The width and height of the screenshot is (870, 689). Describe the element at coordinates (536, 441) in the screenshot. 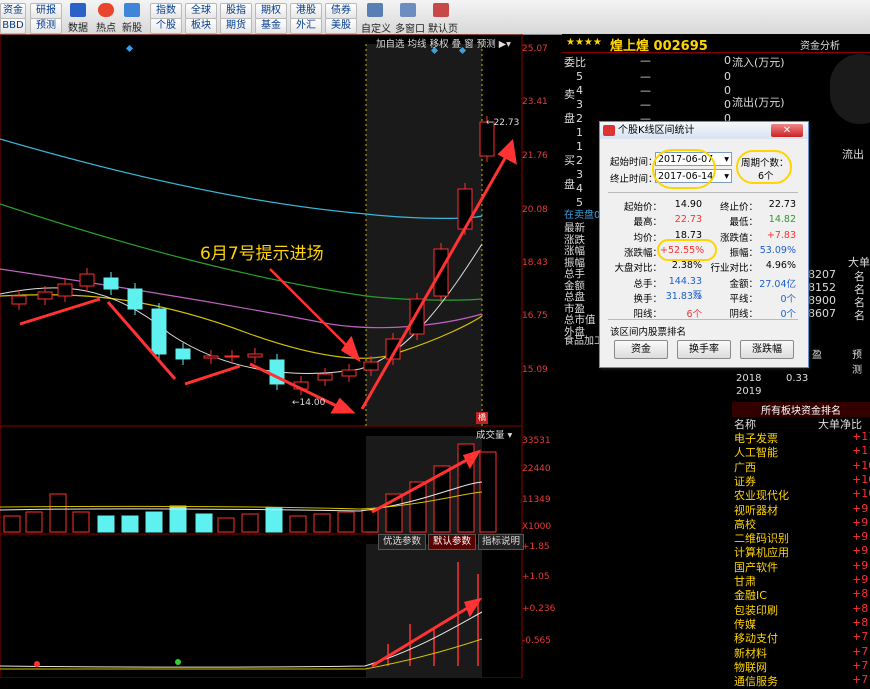

I see `vol-tick: 33531` at that location.